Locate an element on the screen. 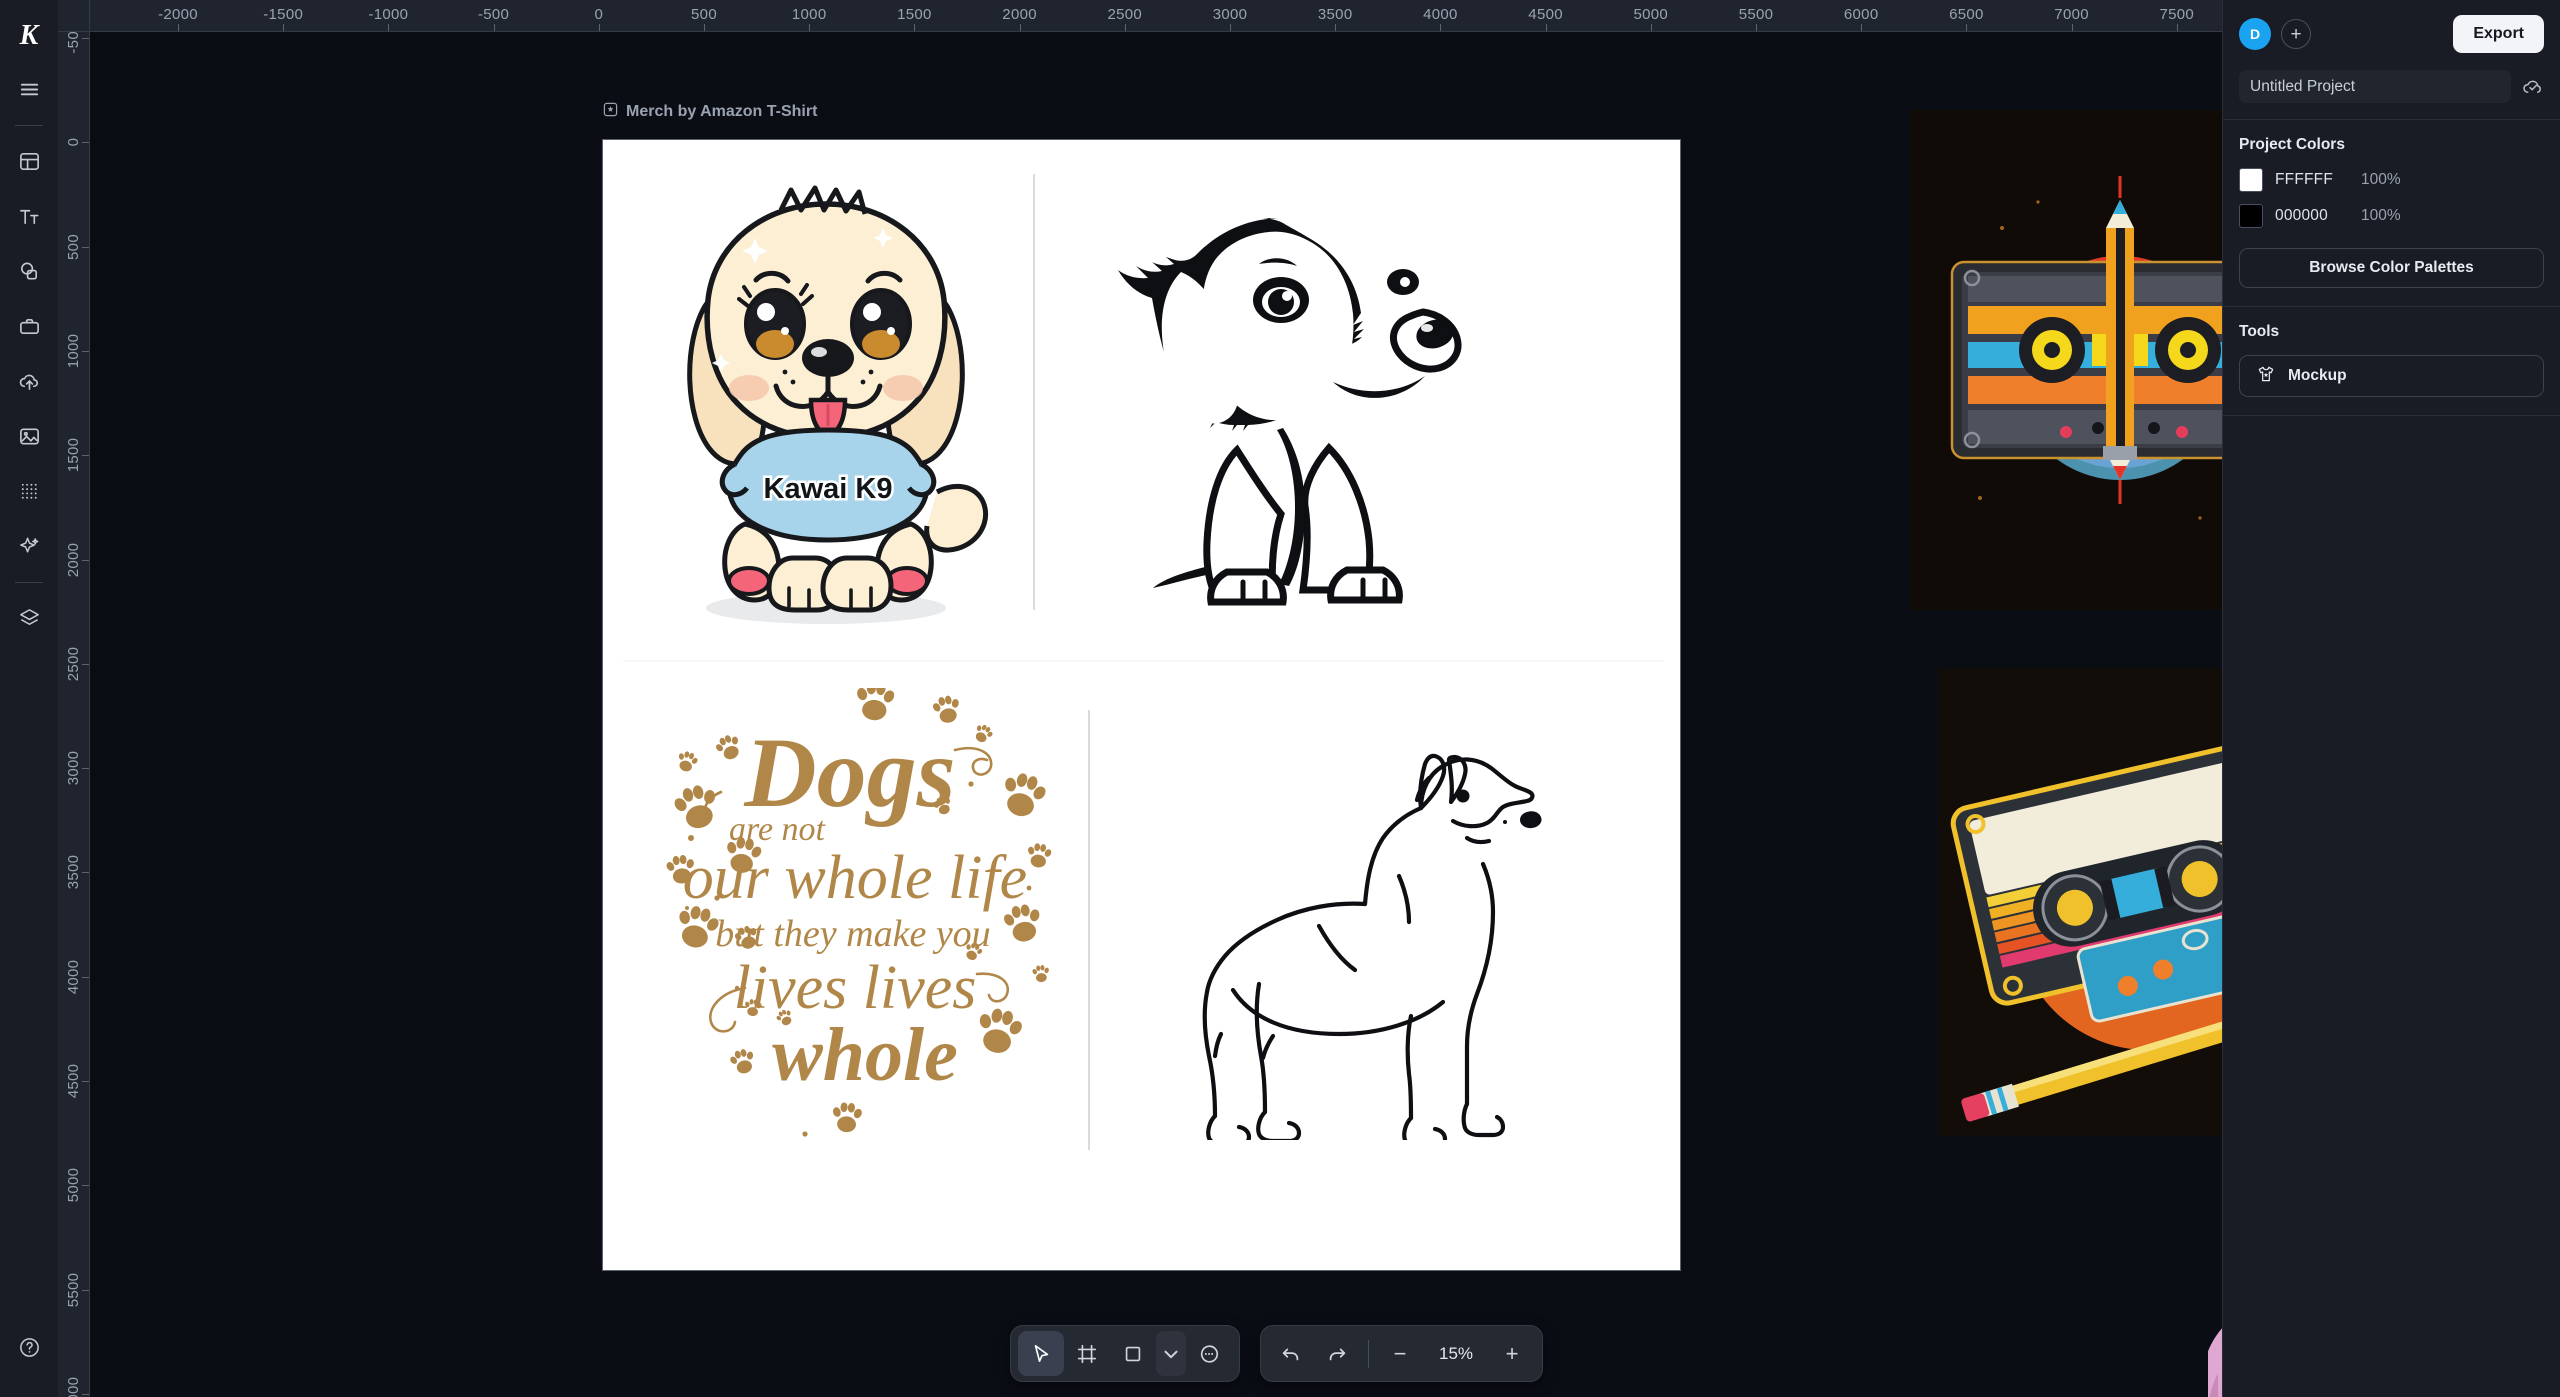 The height and width of the screenshot is (1397, 2560). ruler-label: -1000 is located at coordinates (388, 14).